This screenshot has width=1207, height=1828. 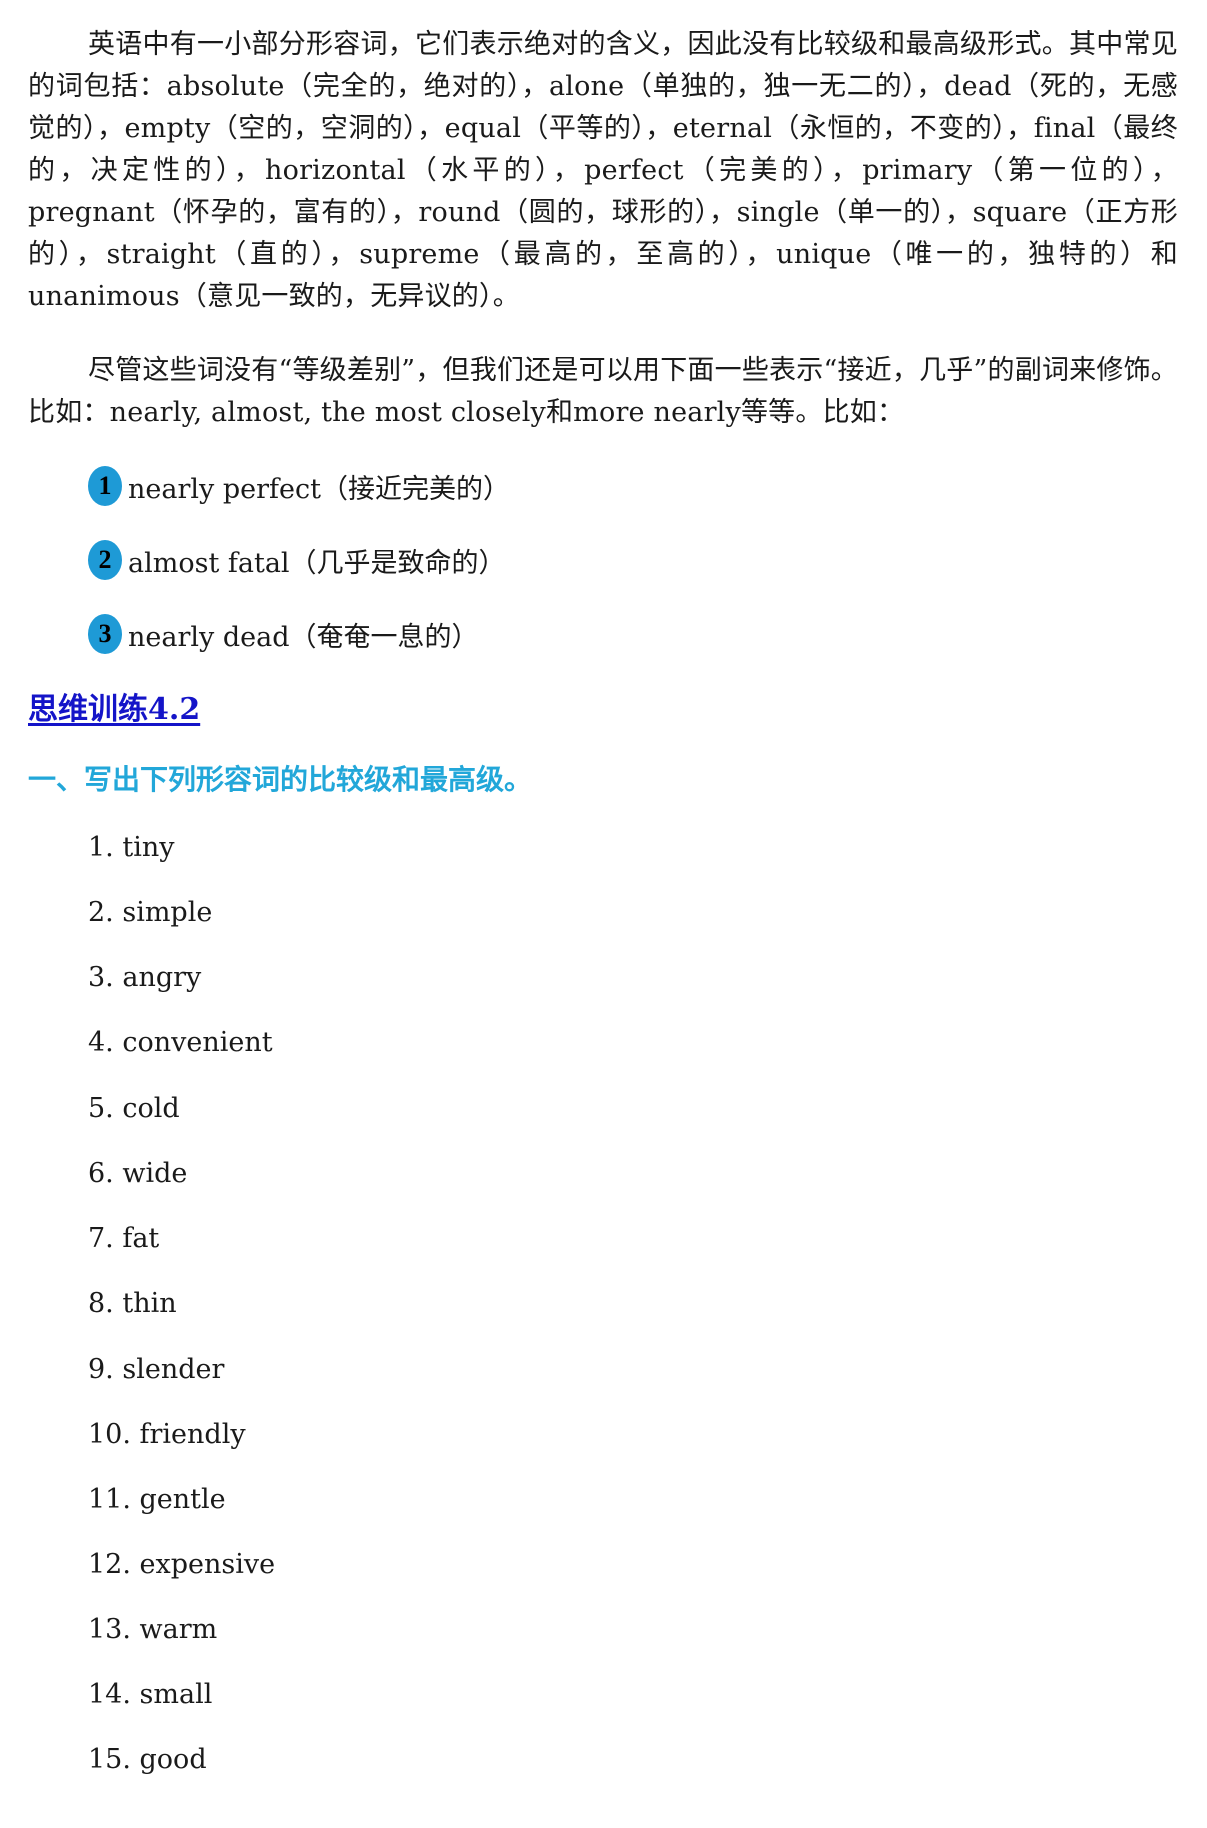 What do you see at coordinates (150, 1694) in the screenshot?
I see `list-item: 14. small` at bounding box center [150, 1694].